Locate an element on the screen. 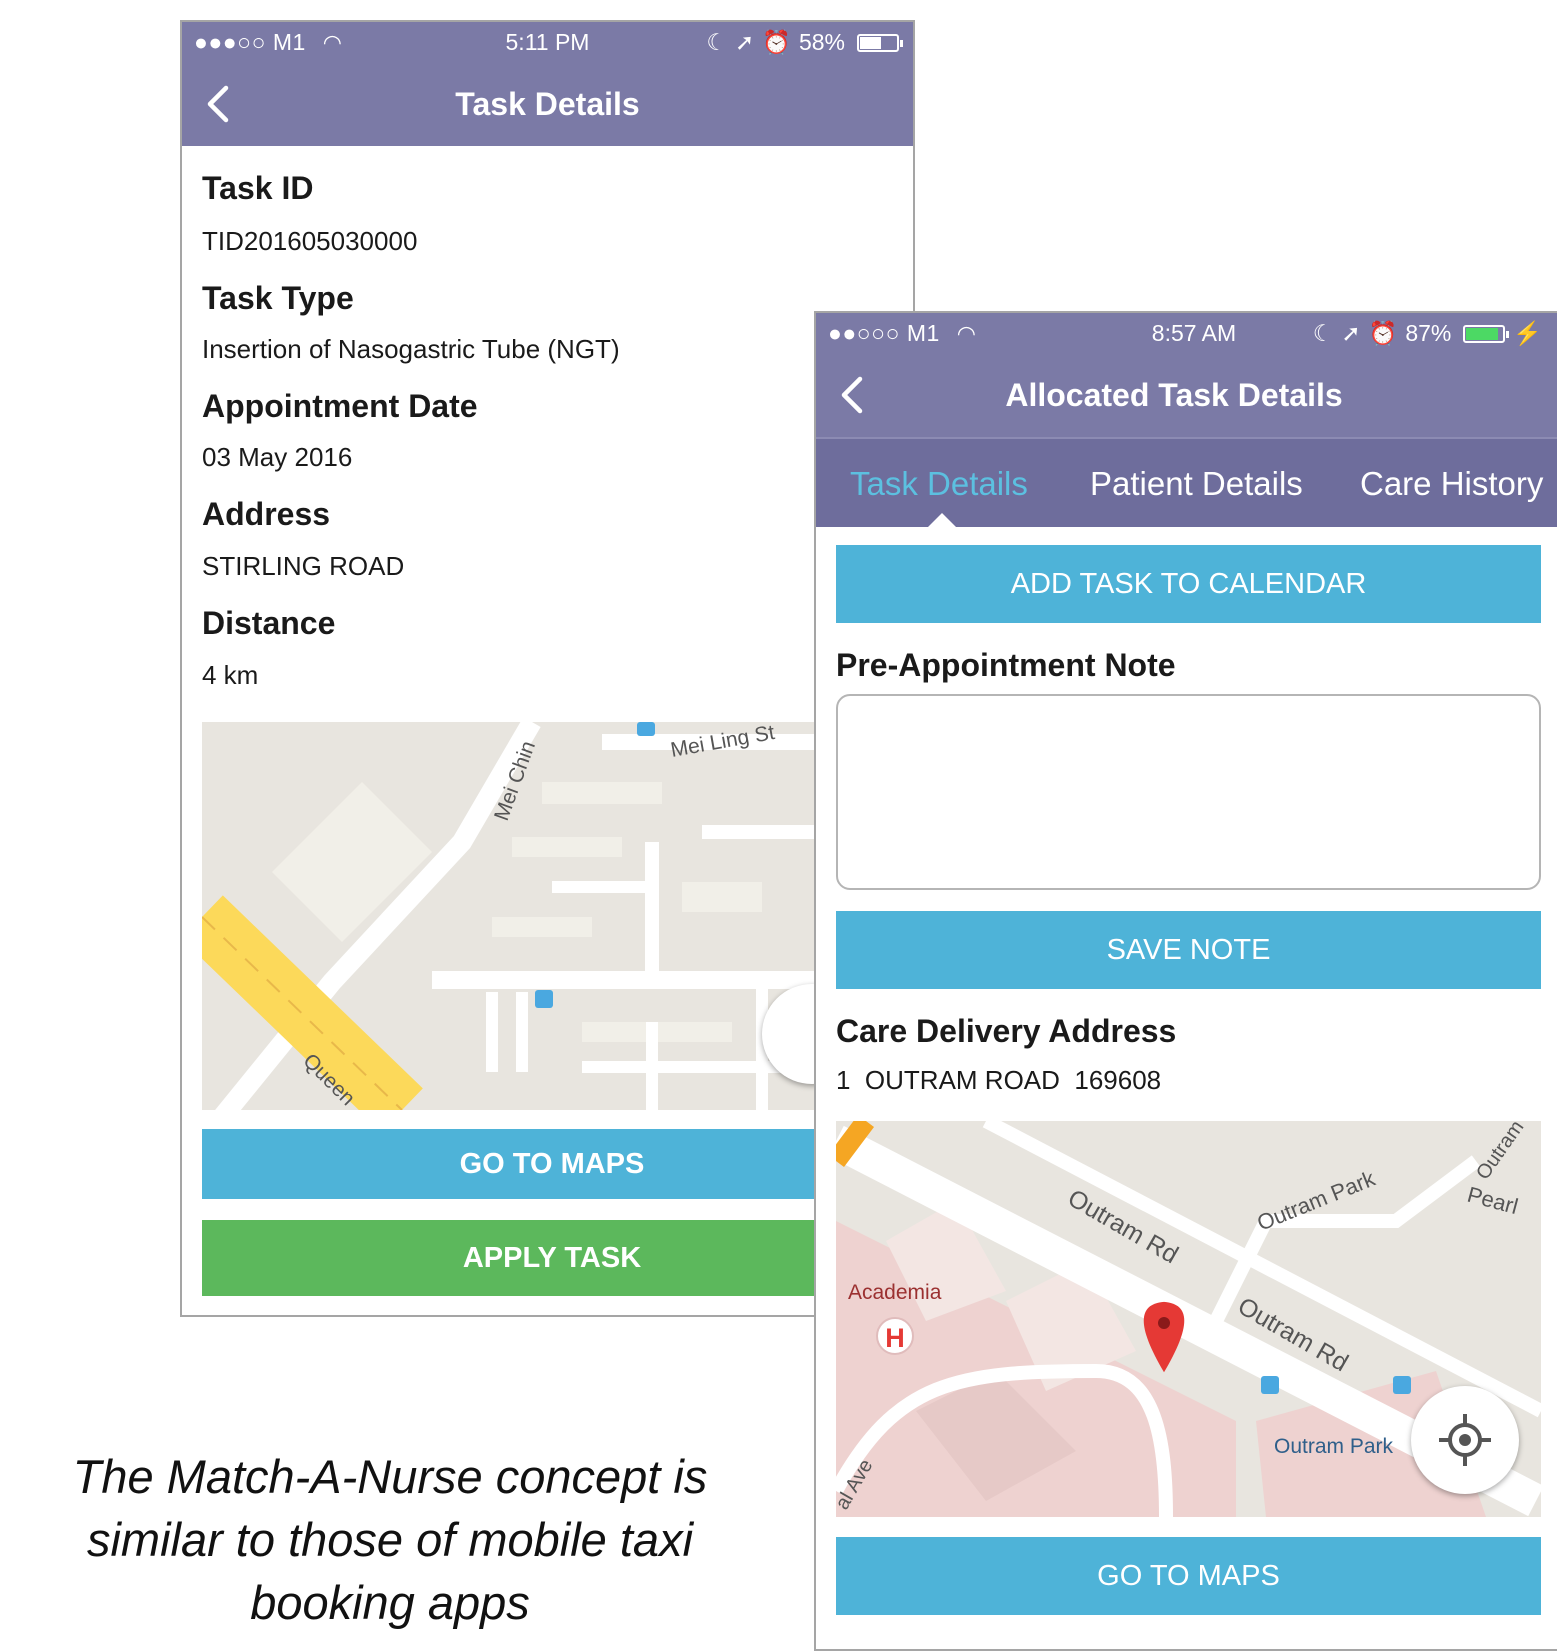  locate-me-button is located at coordinates (1465, 1440).